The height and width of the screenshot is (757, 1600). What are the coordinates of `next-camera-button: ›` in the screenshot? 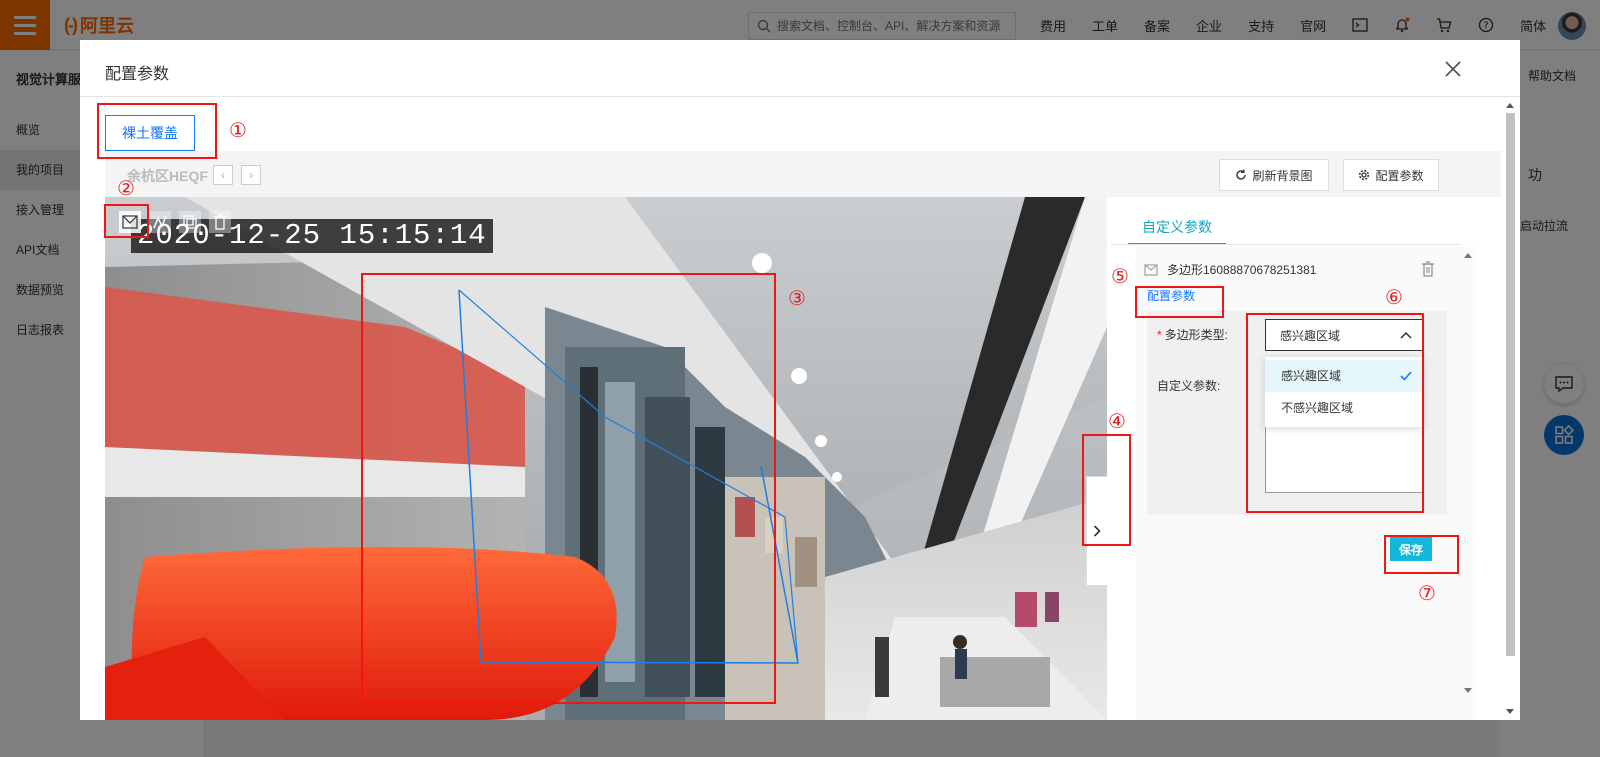 It's located at (251, 175).